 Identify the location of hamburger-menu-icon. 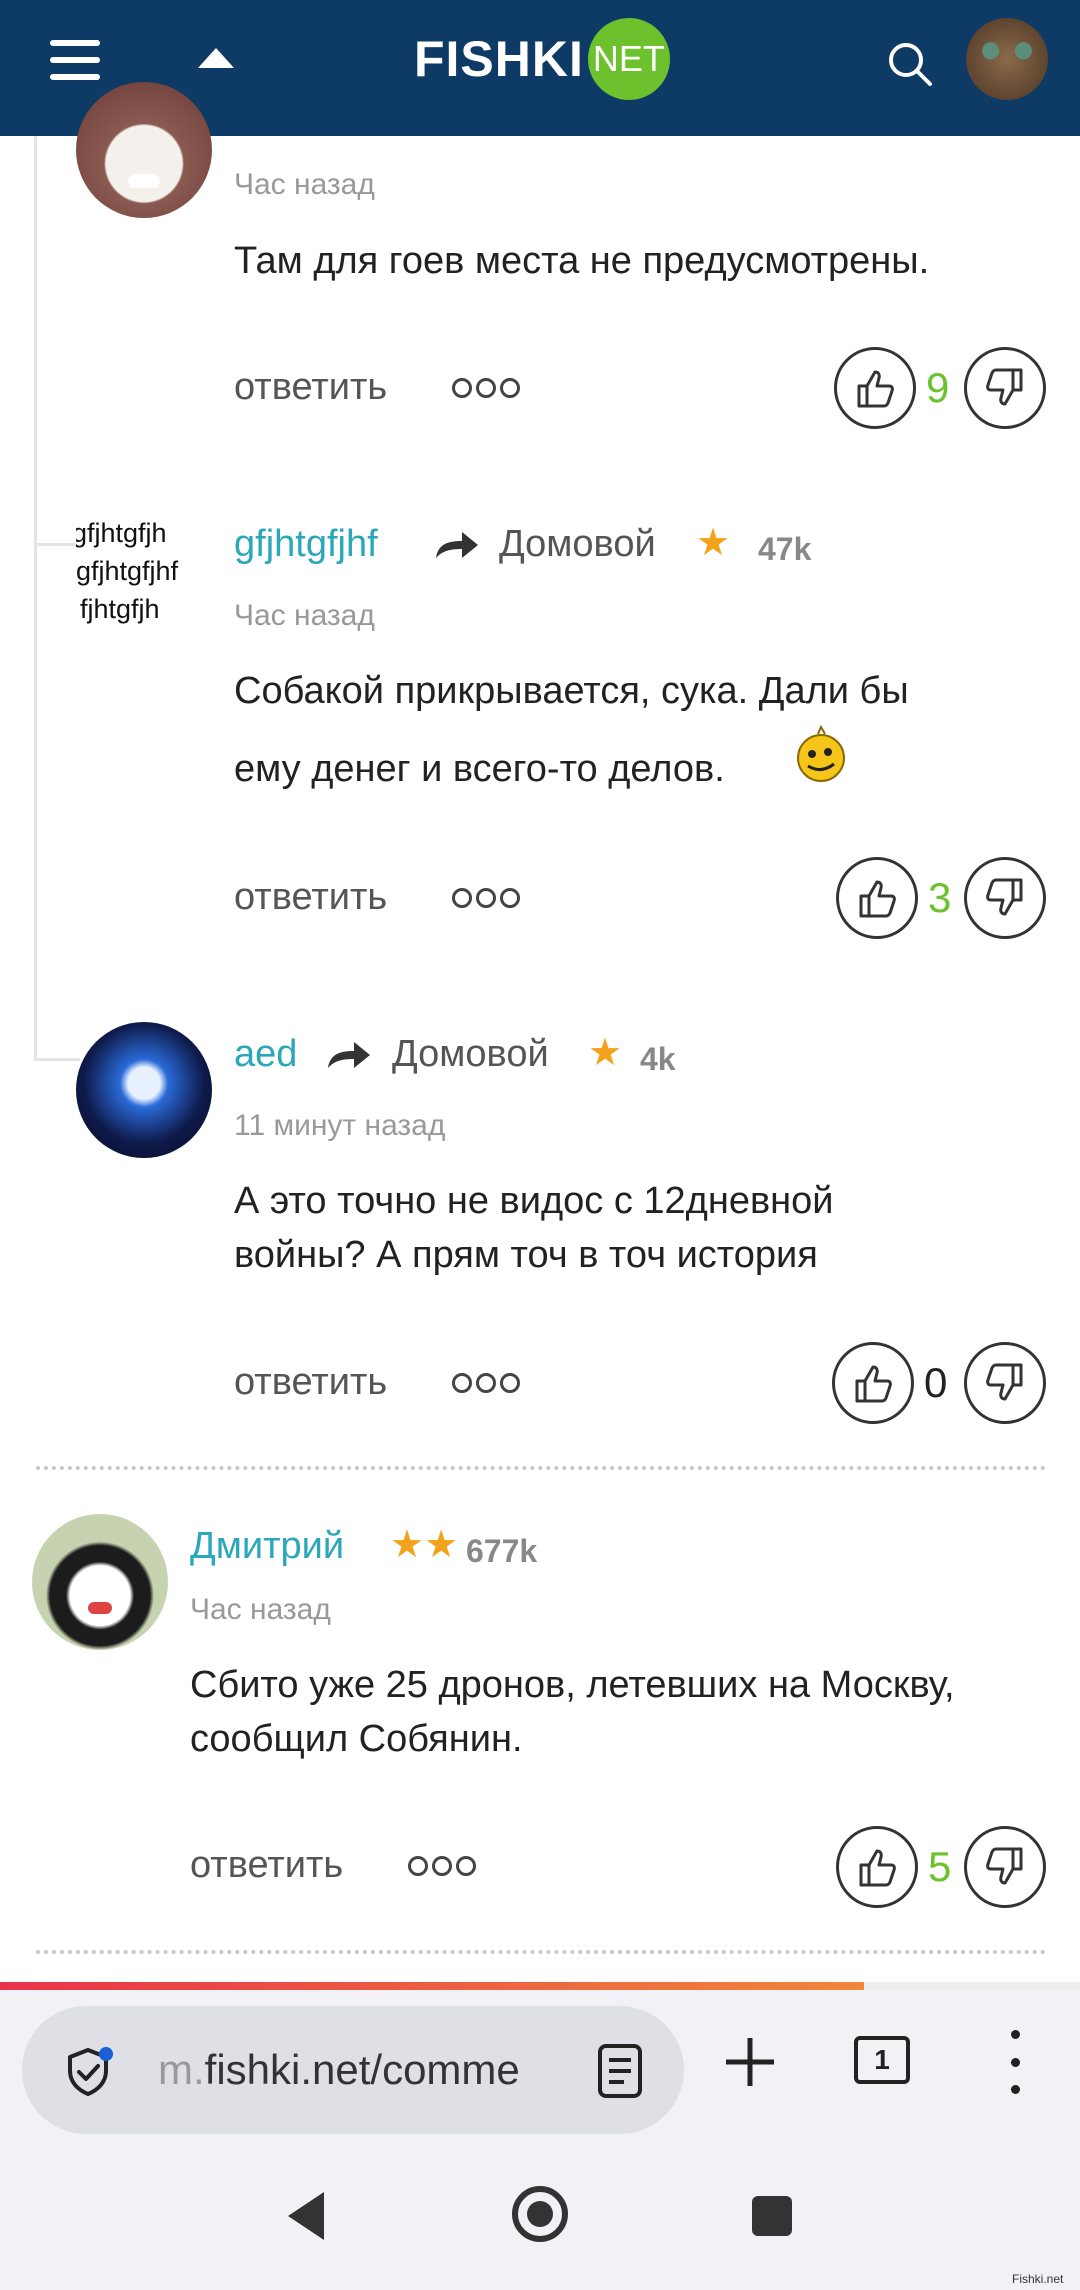
(77, 60).